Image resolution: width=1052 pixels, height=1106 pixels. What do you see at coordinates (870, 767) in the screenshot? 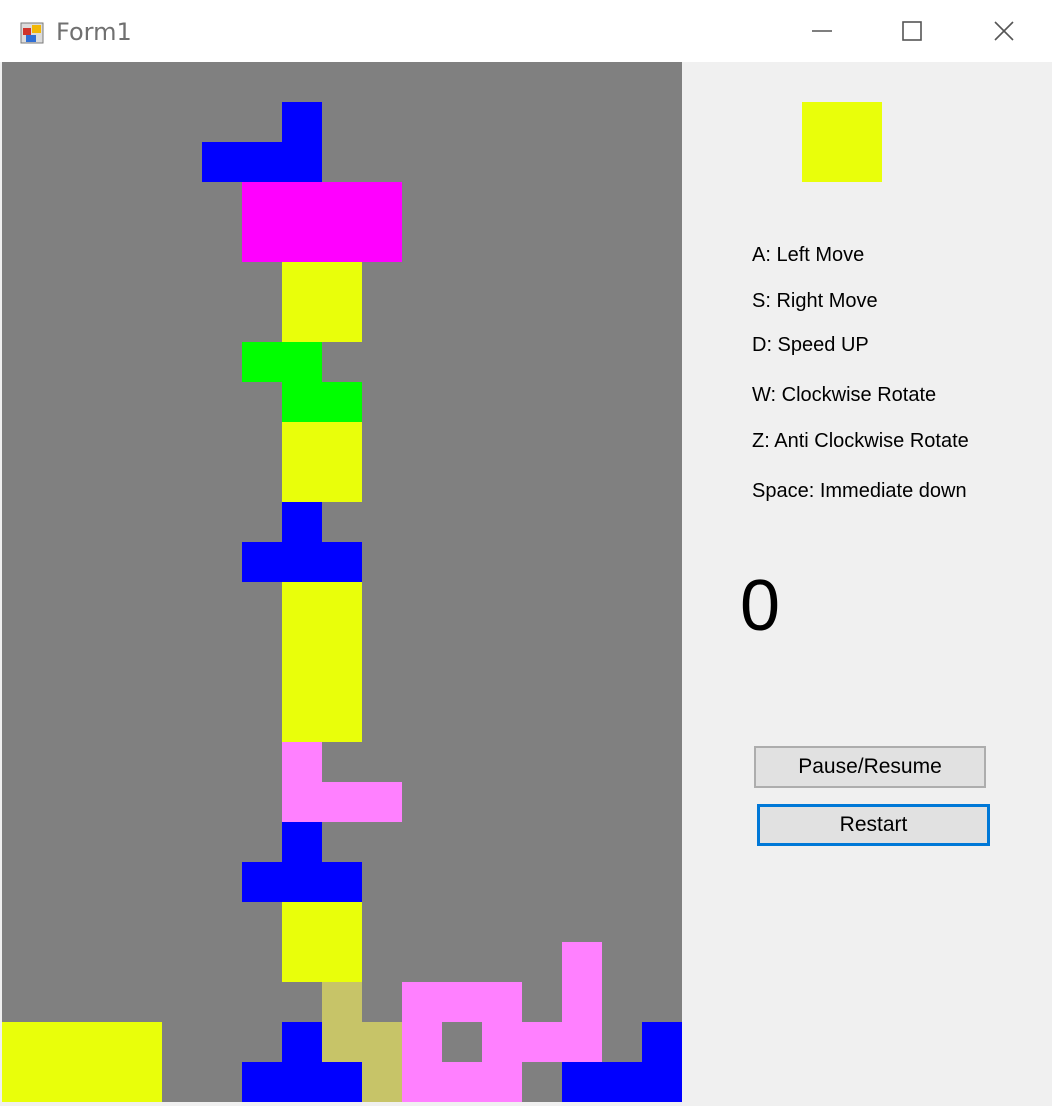
I see `pause-resume-button: Pause/Resume` at bounding box center [870, 767].